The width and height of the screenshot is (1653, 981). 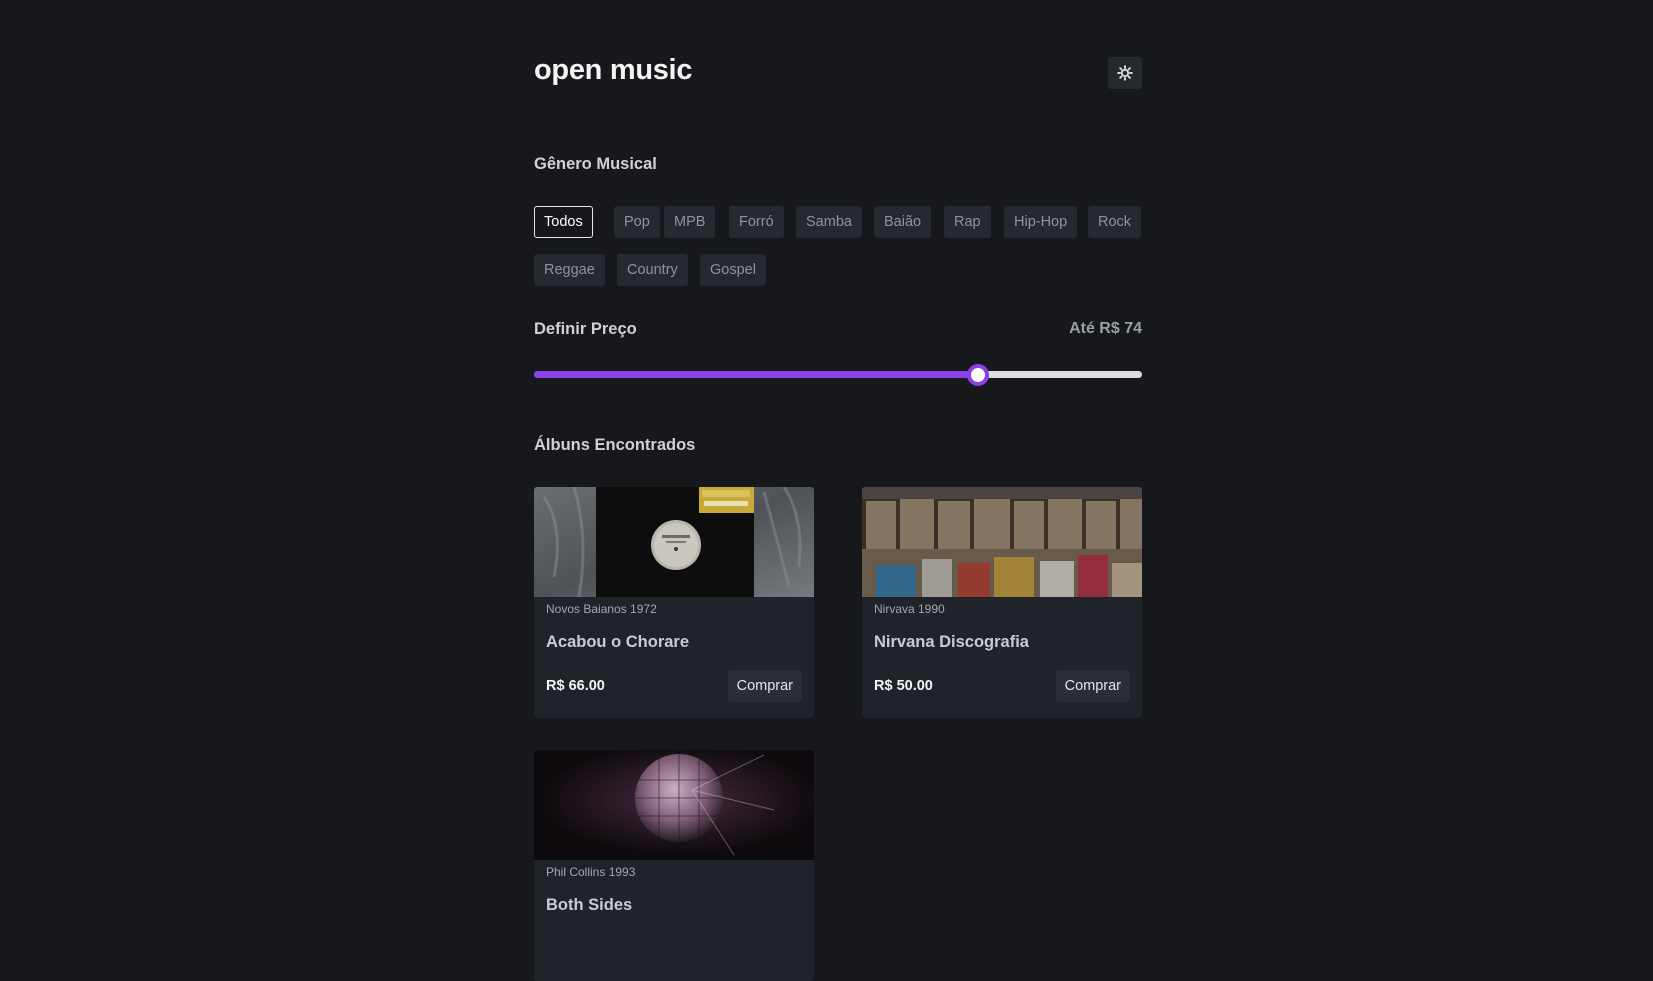 What do you see at coordinates (563, 222) in the screenshot?
I see `genre-todos-button: Todos` at bounding box center [563, 222].